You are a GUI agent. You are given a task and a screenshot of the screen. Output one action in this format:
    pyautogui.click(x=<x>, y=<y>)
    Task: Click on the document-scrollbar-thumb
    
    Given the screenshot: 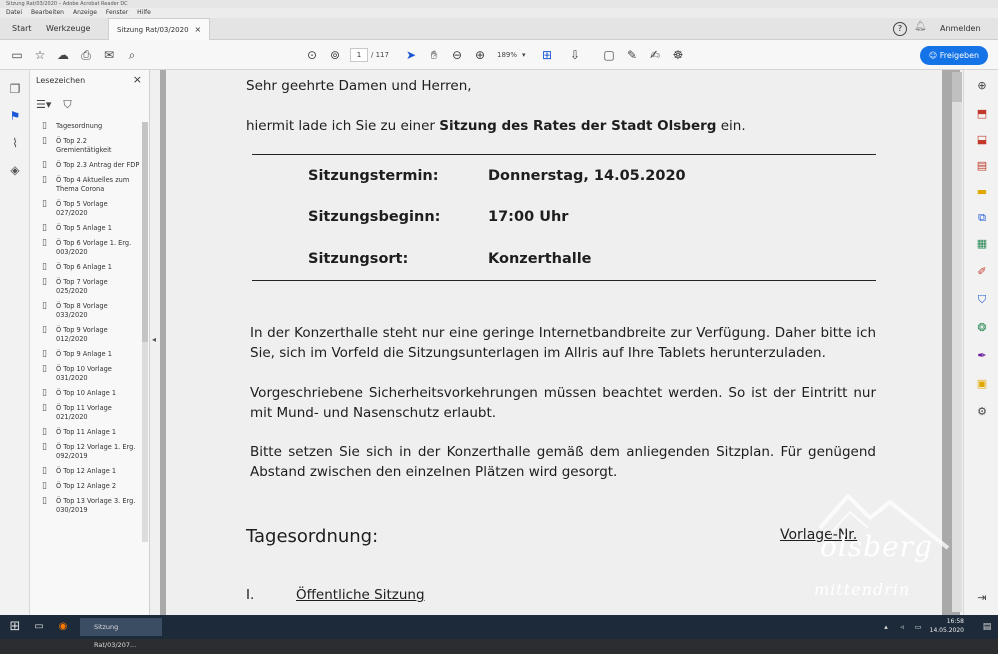 What is the action you would take?
    pyautogui.click(x=957, y=87)
    